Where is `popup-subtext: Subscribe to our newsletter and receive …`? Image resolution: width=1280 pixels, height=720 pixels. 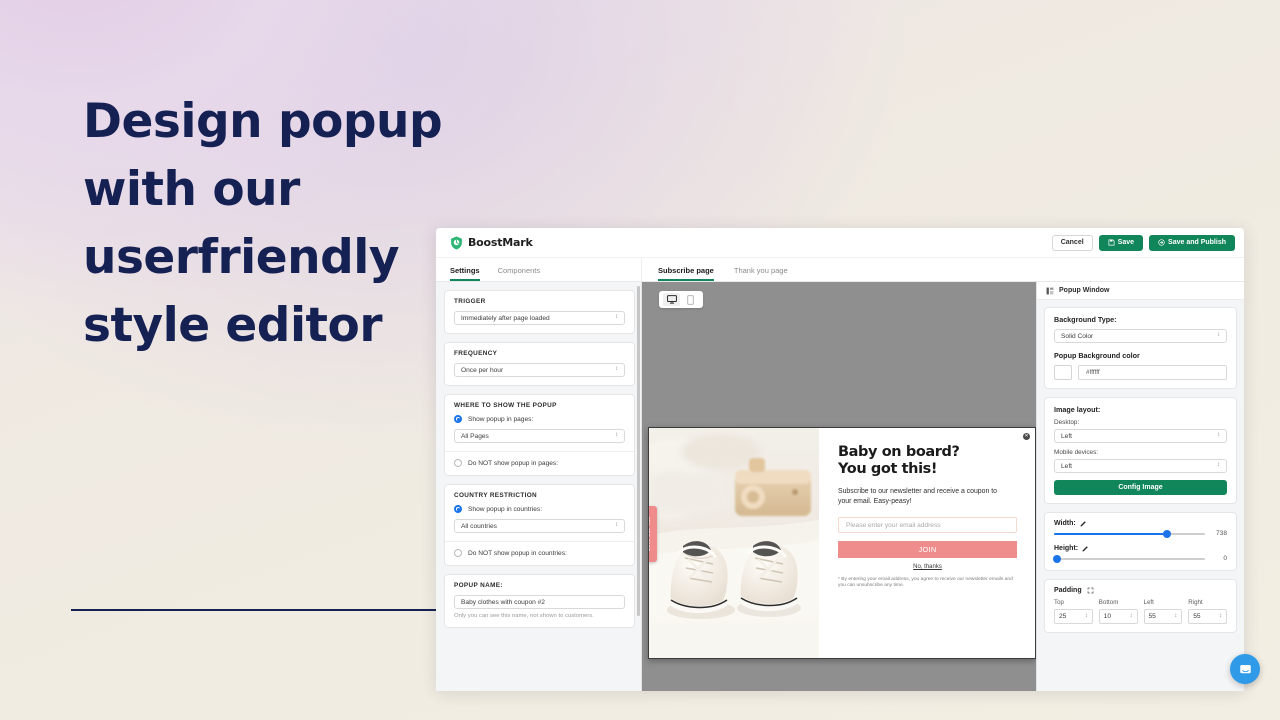
popup-subtext: Subscribe to our newsletter and receive … is located at coordinates (917, 496).